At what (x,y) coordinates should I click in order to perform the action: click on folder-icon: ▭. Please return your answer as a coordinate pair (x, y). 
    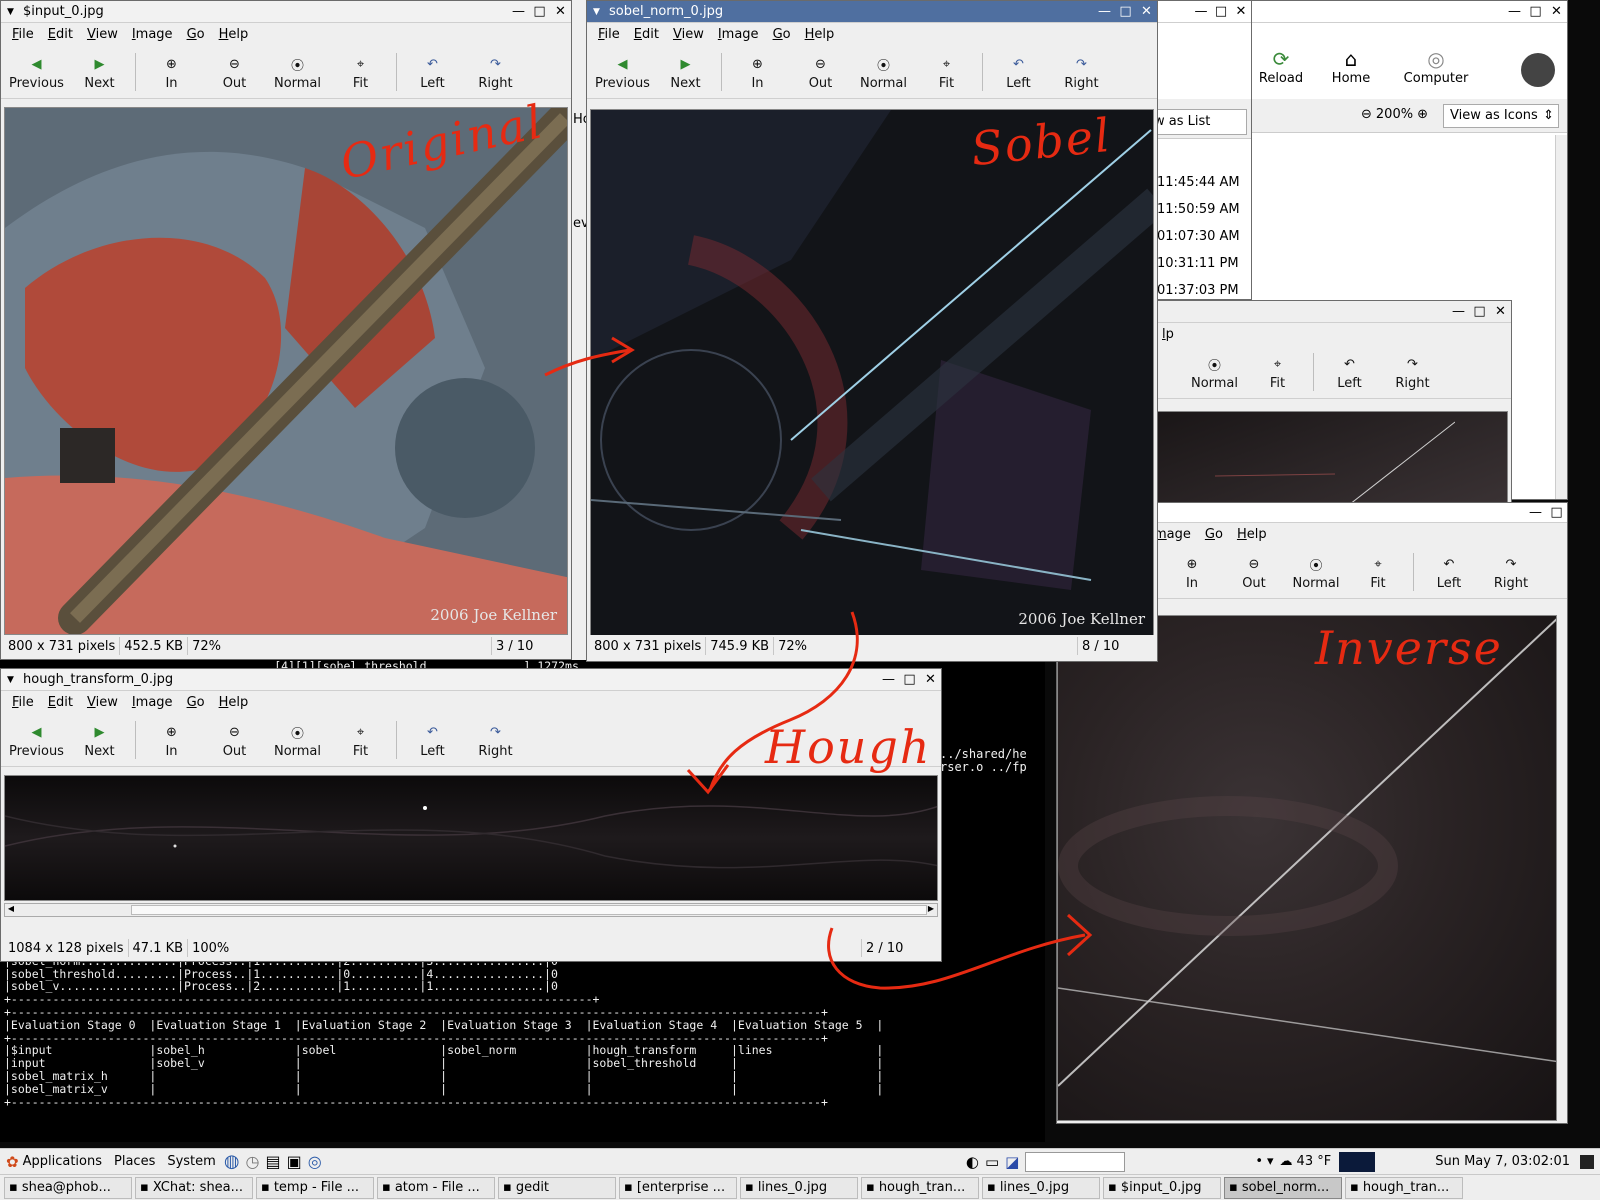
    Looking at the image, I should click on (992, 1162).